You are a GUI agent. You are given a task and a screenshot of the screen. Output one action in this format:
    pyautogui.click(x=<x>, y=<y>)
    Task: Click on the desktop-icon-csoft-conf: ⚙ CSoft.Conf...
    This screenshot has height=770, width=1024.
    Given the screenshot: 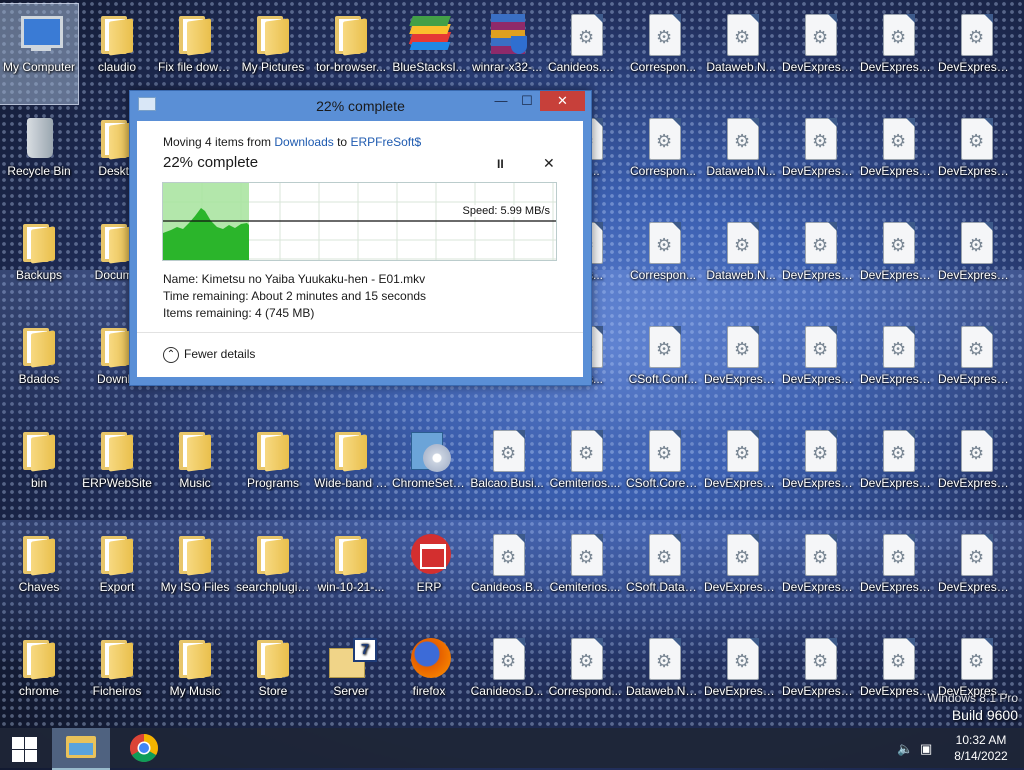 What is the action you would take?
    pyautogui.click(x=663, y=366)
    